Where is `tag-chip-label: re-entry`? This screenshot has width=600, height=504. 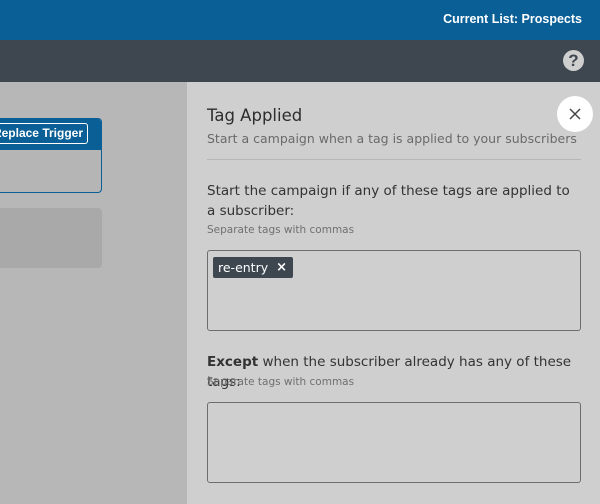 tag-chip-label: re-entry is located at coordinates (243, 267).